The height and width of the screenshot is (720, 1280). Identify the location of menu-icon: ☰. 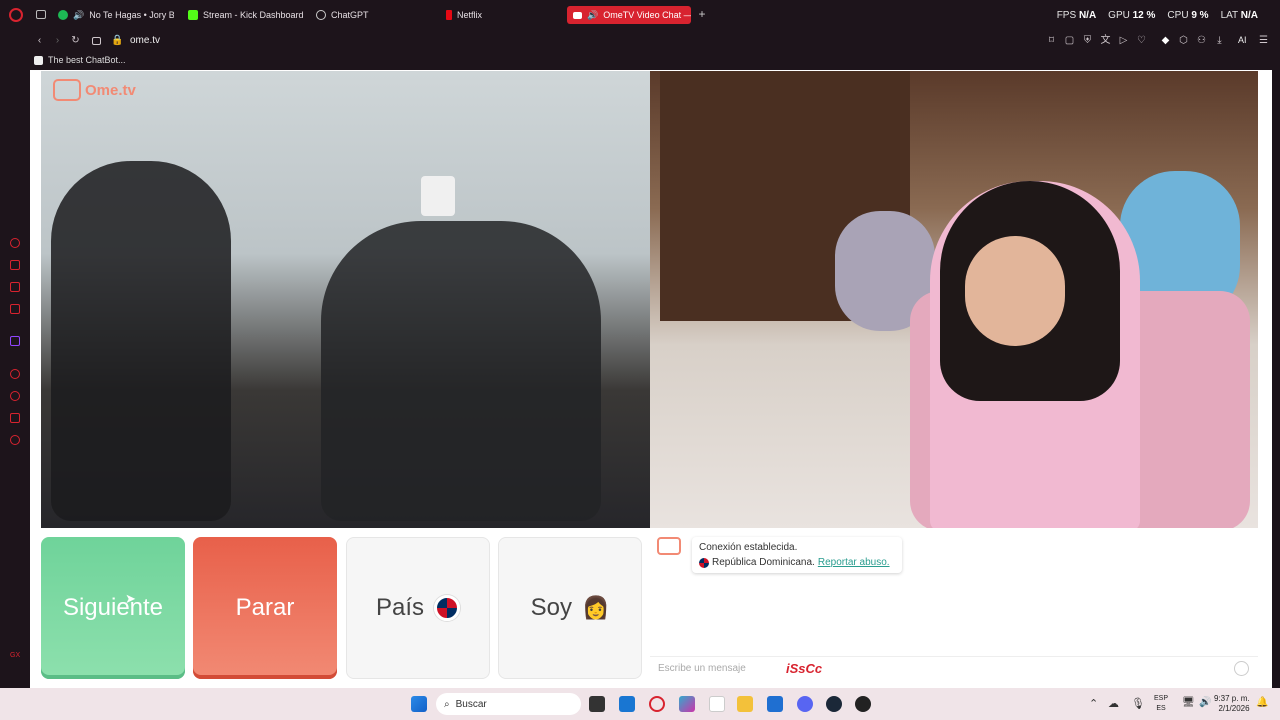
(1263, 40).